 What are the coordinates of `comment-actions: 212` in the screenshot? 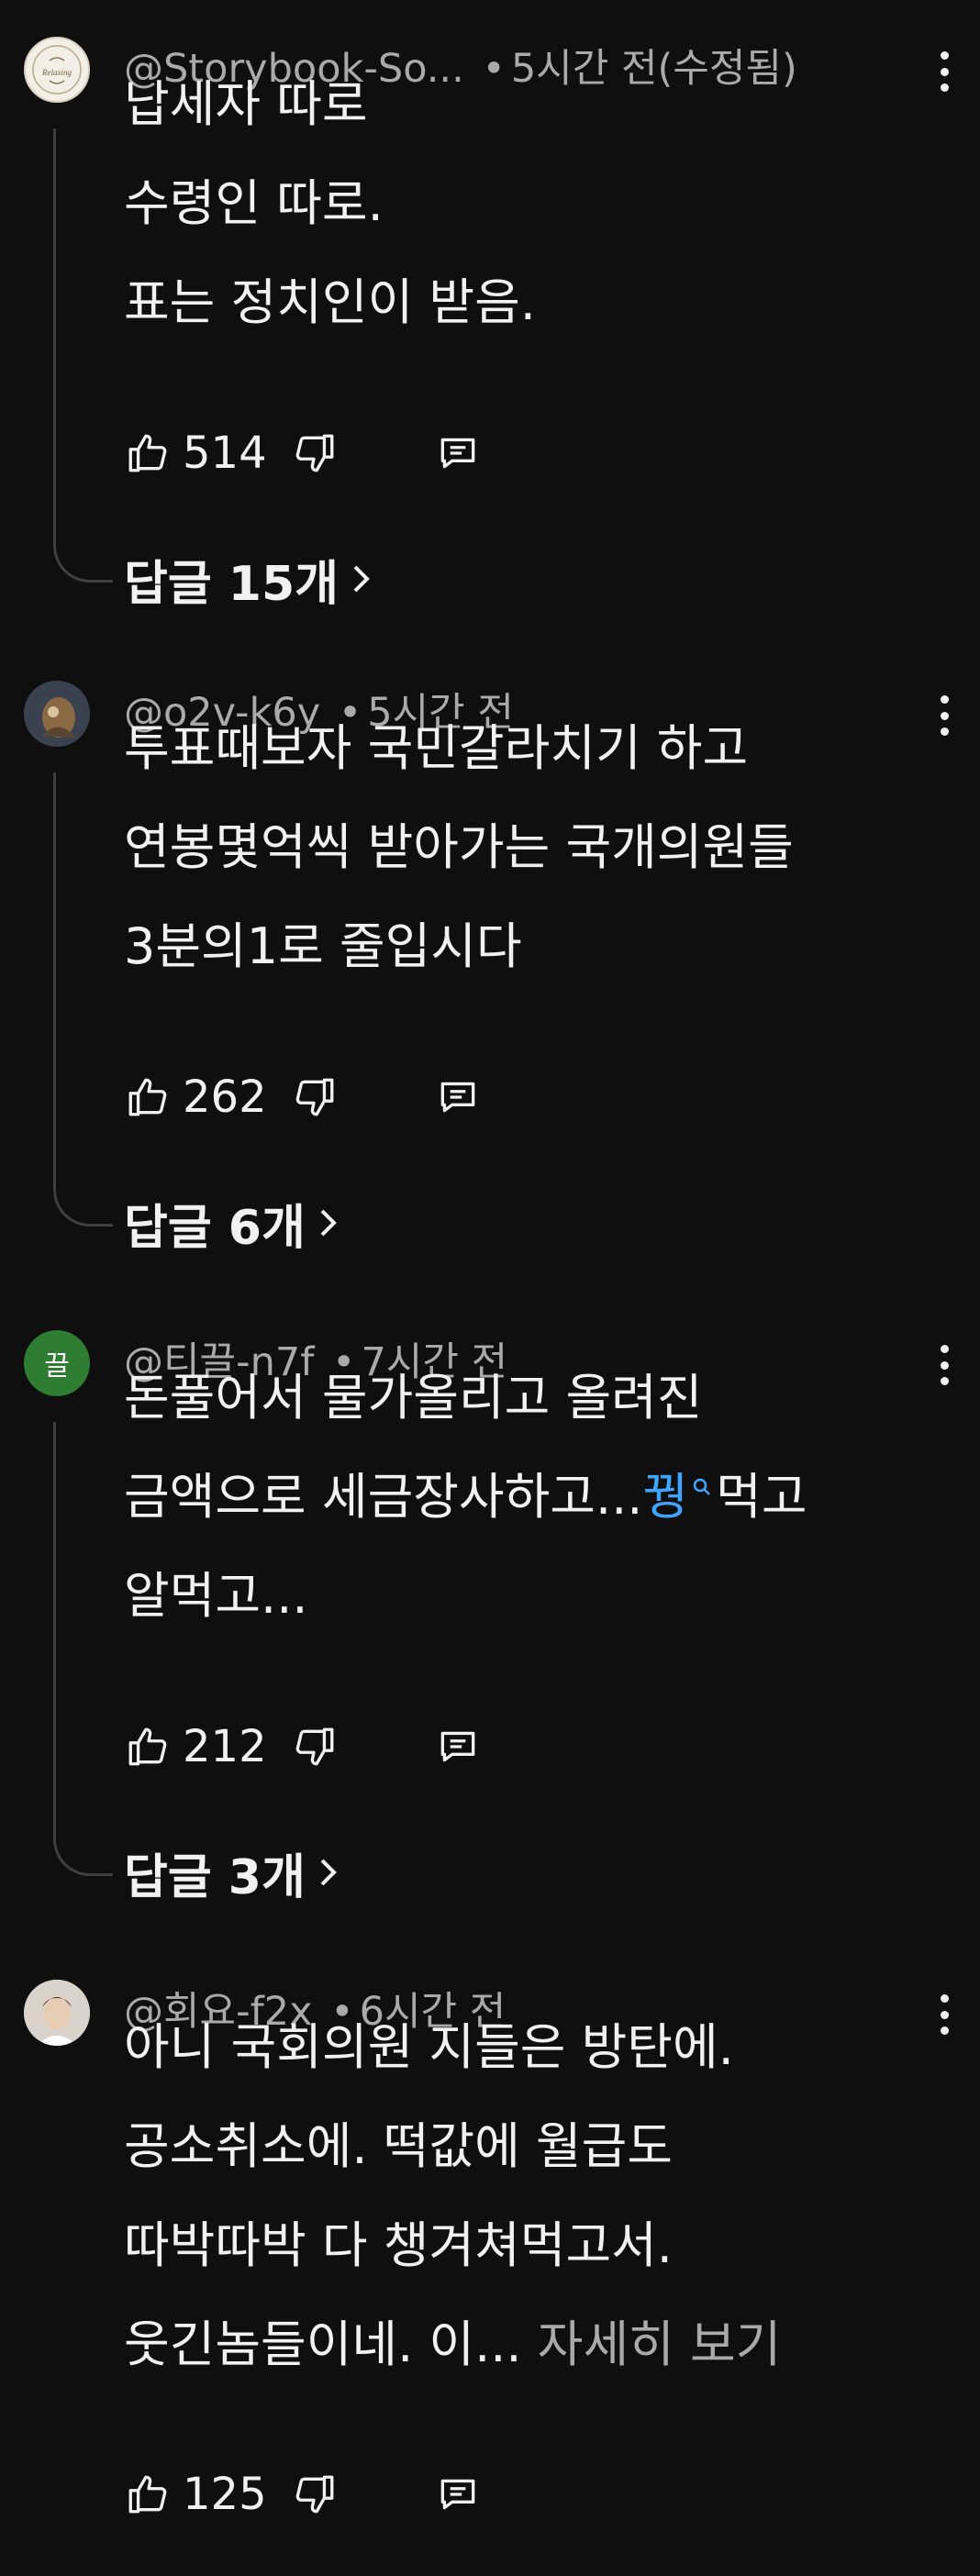 It's located at (303, 1747).